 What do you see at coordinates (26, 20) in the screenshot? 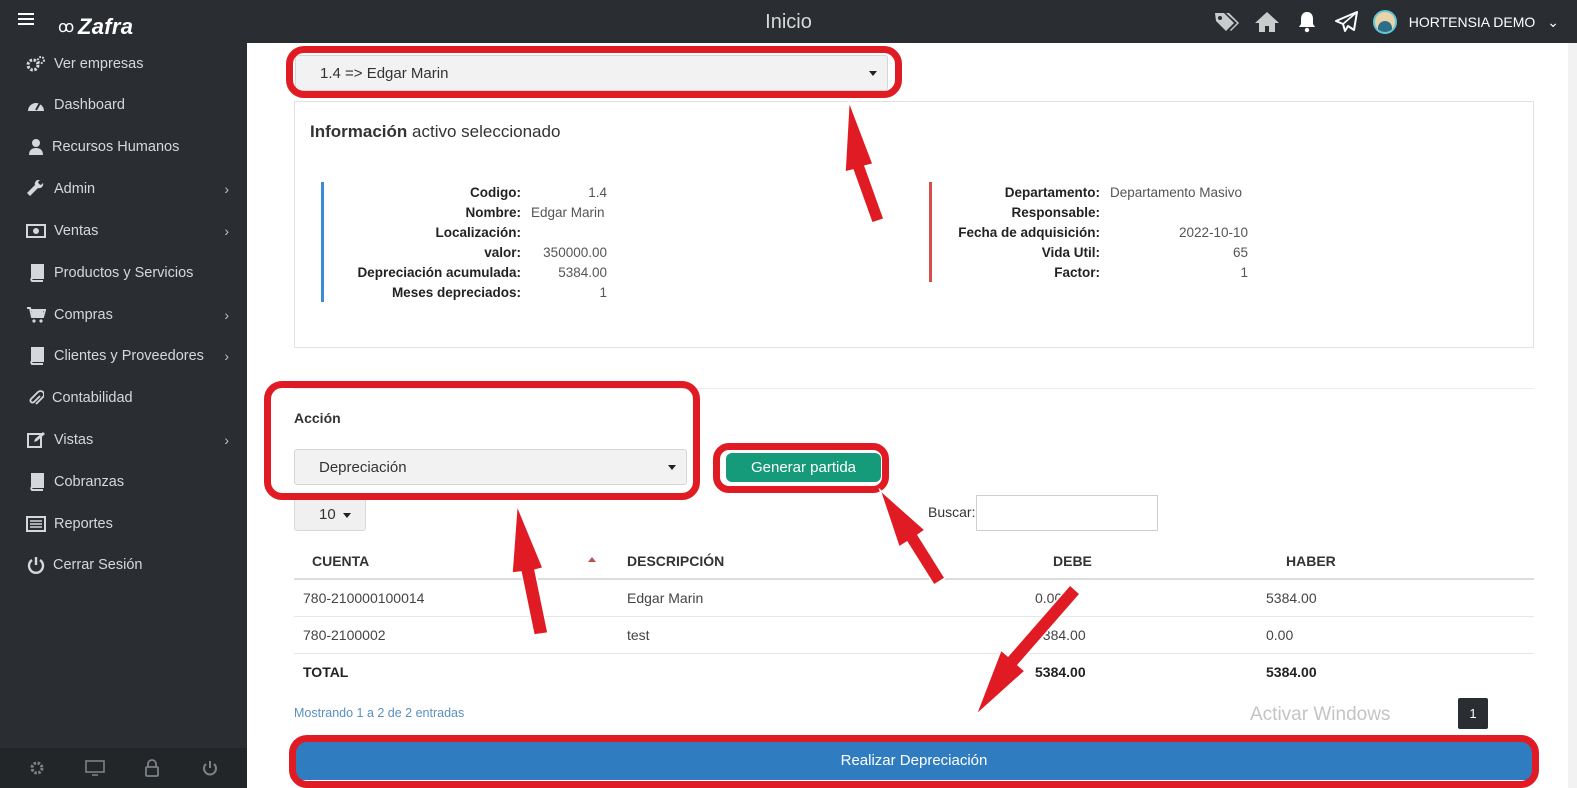
I see `menu-toggle-icon` at bounding box center [26, 20].